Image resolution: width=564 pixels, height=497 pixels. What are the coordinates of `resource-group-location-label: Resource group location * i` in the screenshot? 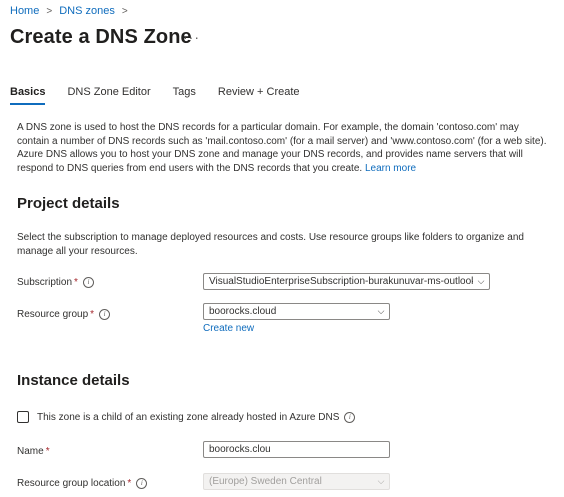 It's located at (82, 483).